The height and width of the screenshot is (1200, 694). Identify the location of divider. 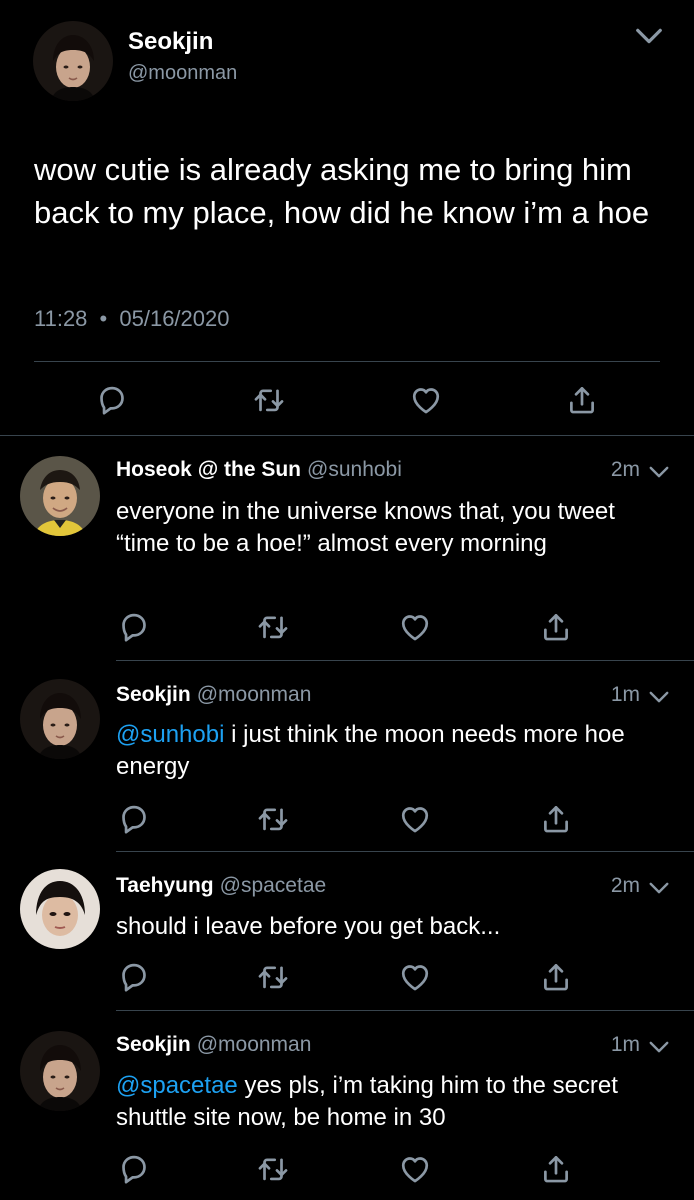
(347, 361).